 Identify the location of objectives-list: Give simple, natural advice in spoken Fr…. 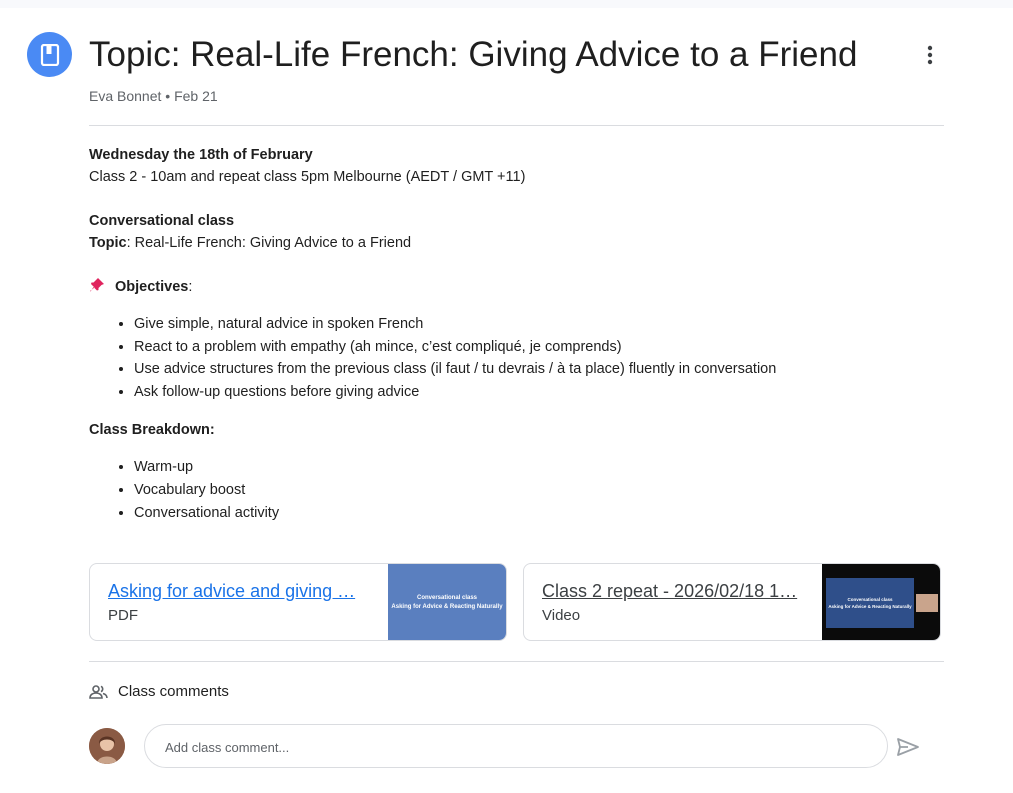
(519, 358).